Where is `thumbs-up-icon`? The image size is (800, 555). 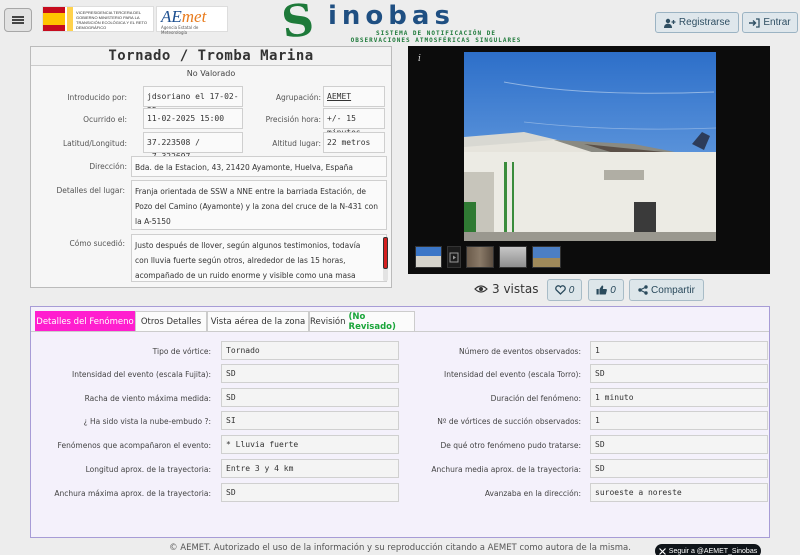 thumbs-up-icon is located at coordinates (602, 290).